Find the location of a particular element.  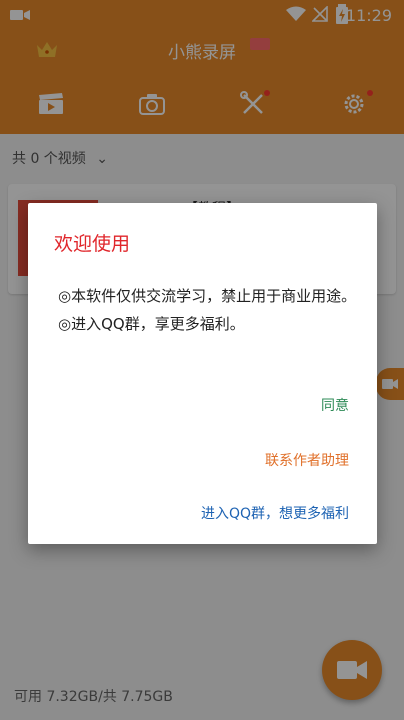

contact-author-button: 联系作者助理 is located at coordinates (307, 460).